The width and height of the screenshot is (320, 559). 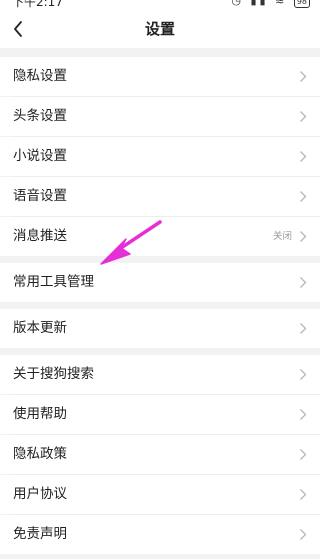 I want to click on settings-item-label: 常用工具管理, so click(x=53, y=282).